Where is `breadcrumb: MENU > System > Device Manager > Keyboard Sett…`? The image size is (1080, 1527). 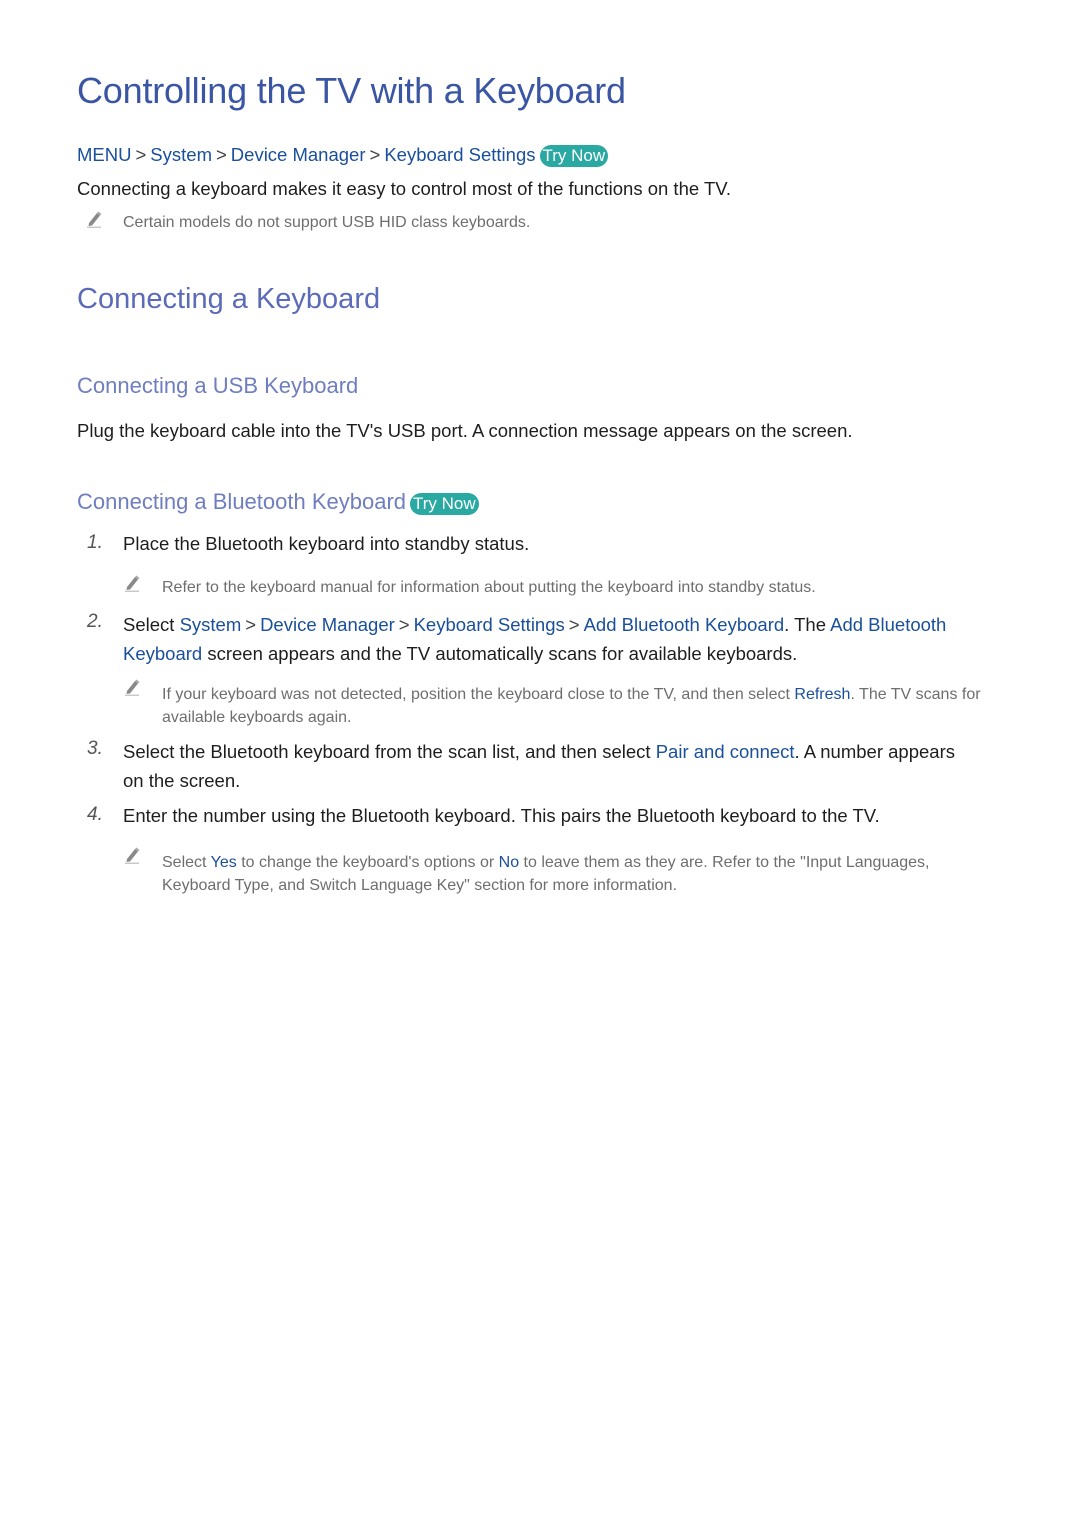 breadcrumb: MENU > System > Device Manager > Keyboard Sett… is located at coordinates (343, 155).